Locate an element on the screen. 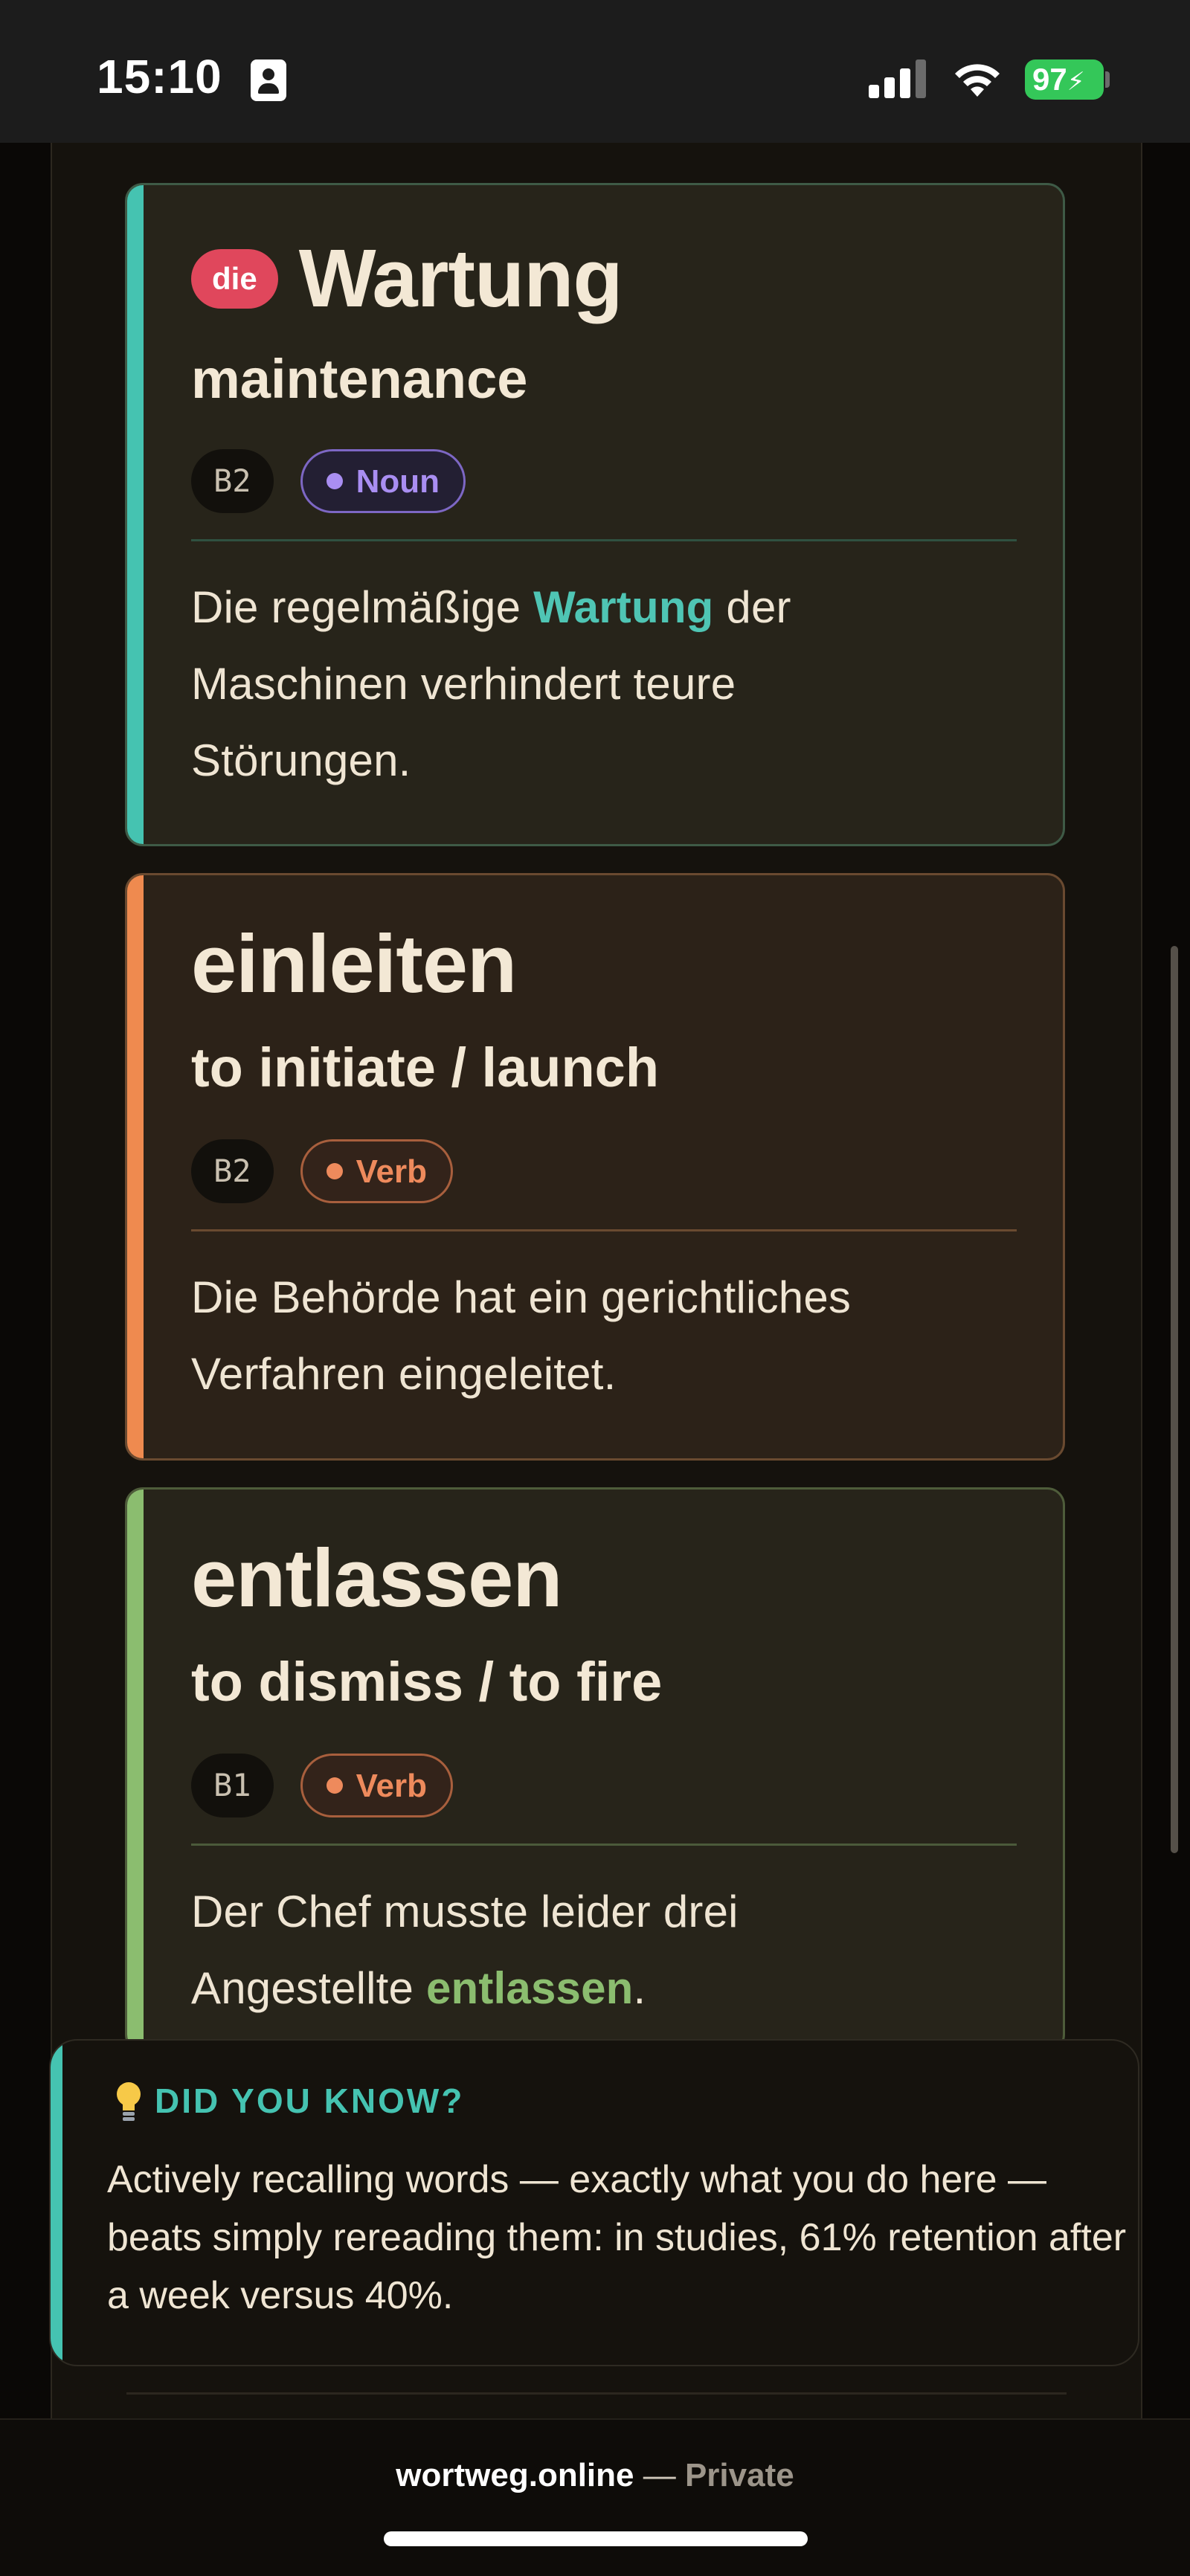 The width and height of the screenshot is (1190, 2576). private-mode-label: Private is located at coordinates (739, 2475).